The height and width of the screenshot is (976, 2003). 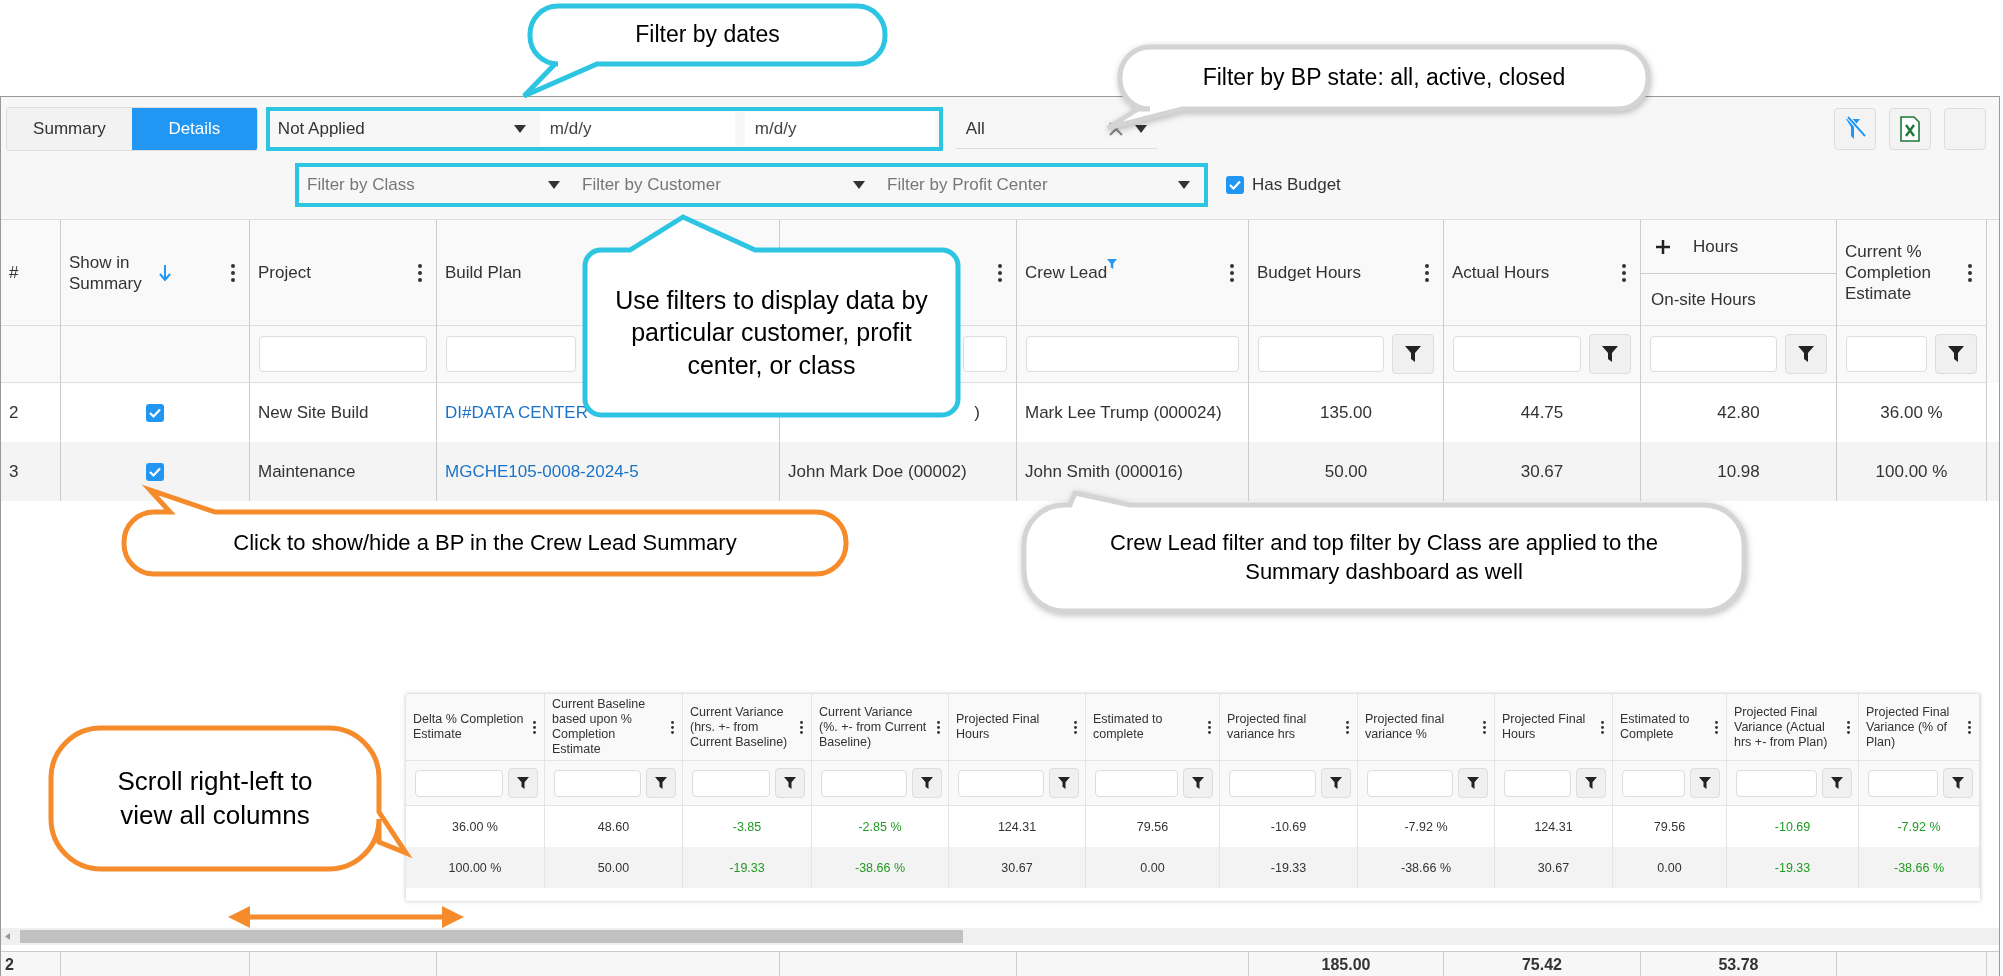 What do you see at coordinates (1378, 87) in the screenshot?
I see `callout-tooltip: Filter by BP state: all, active, closed` at bounding box center [1378, 87].